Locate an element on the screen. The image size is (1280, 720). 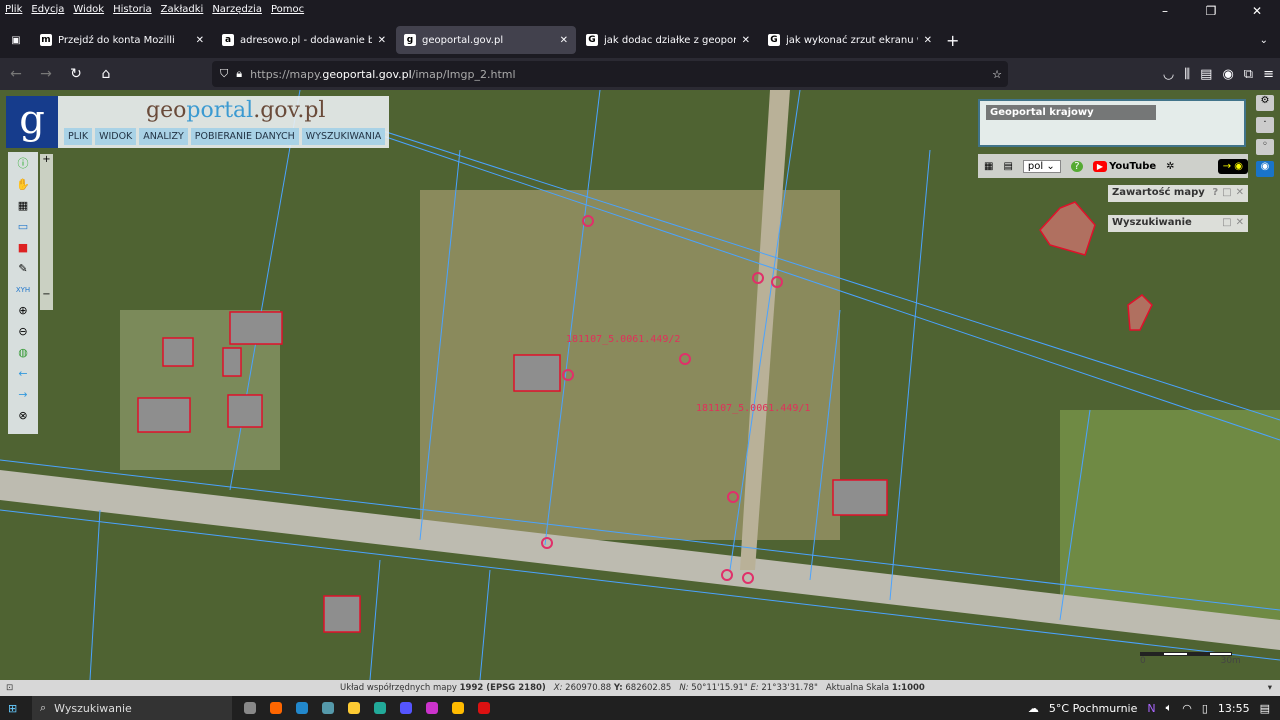
layers-icon: ▦ is located at coordinates (988, 166).